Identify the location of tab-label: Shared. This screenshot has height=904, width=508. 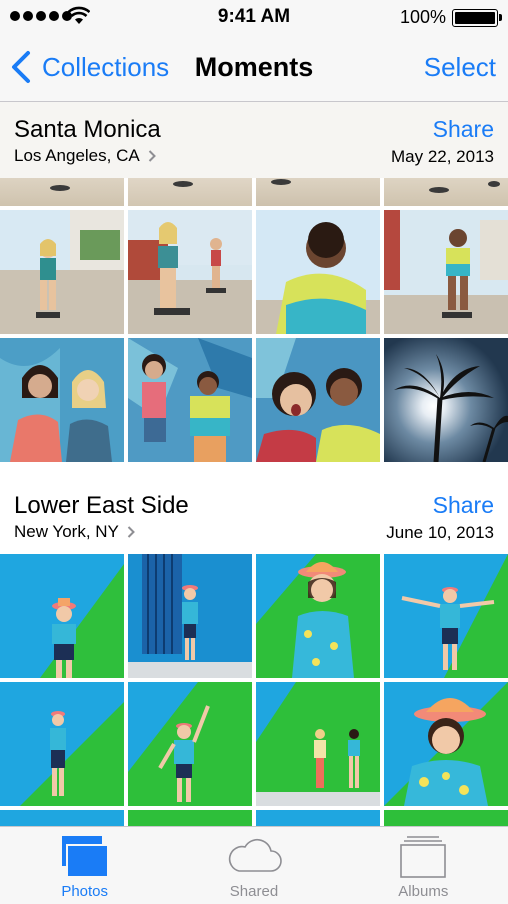
(254, 891).